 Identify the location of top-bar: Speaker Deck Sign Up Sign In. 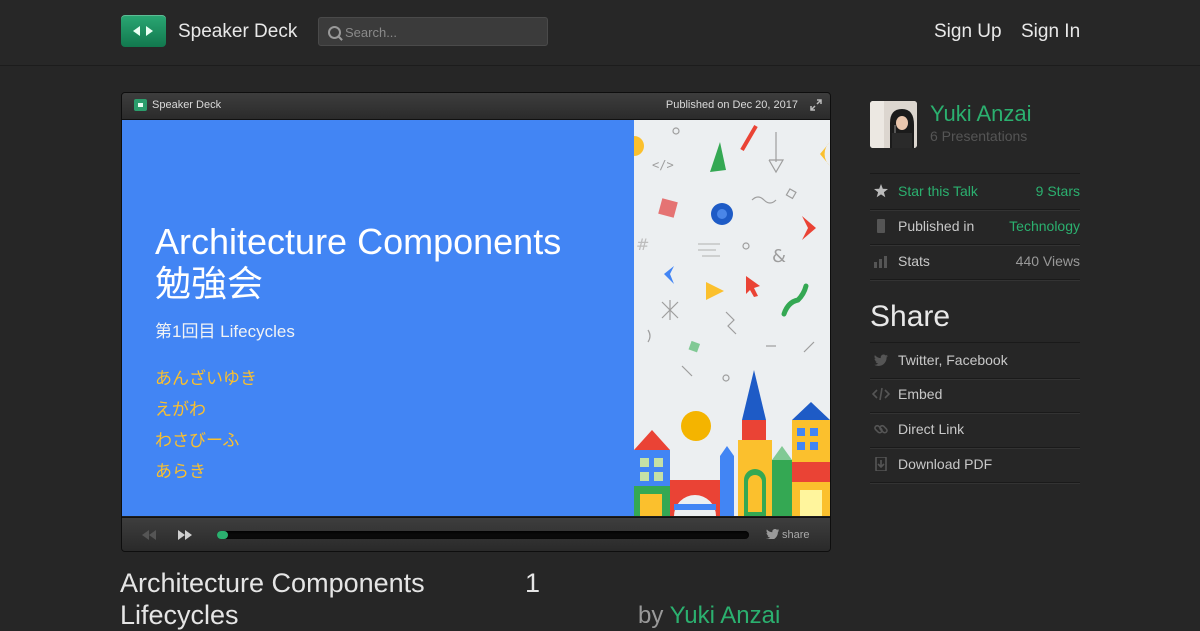
(600, 33).